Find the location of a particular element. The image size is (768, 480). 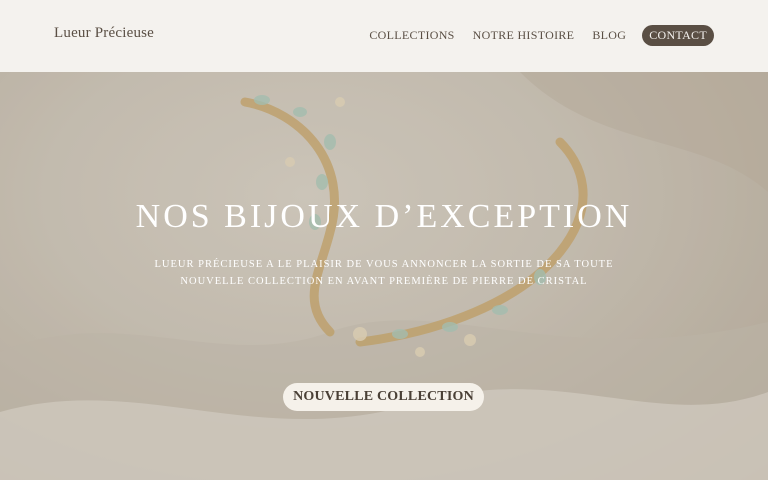

hero-title: NOS BIJOUX D’EXCEPTION is located at coordinates (384, 216).